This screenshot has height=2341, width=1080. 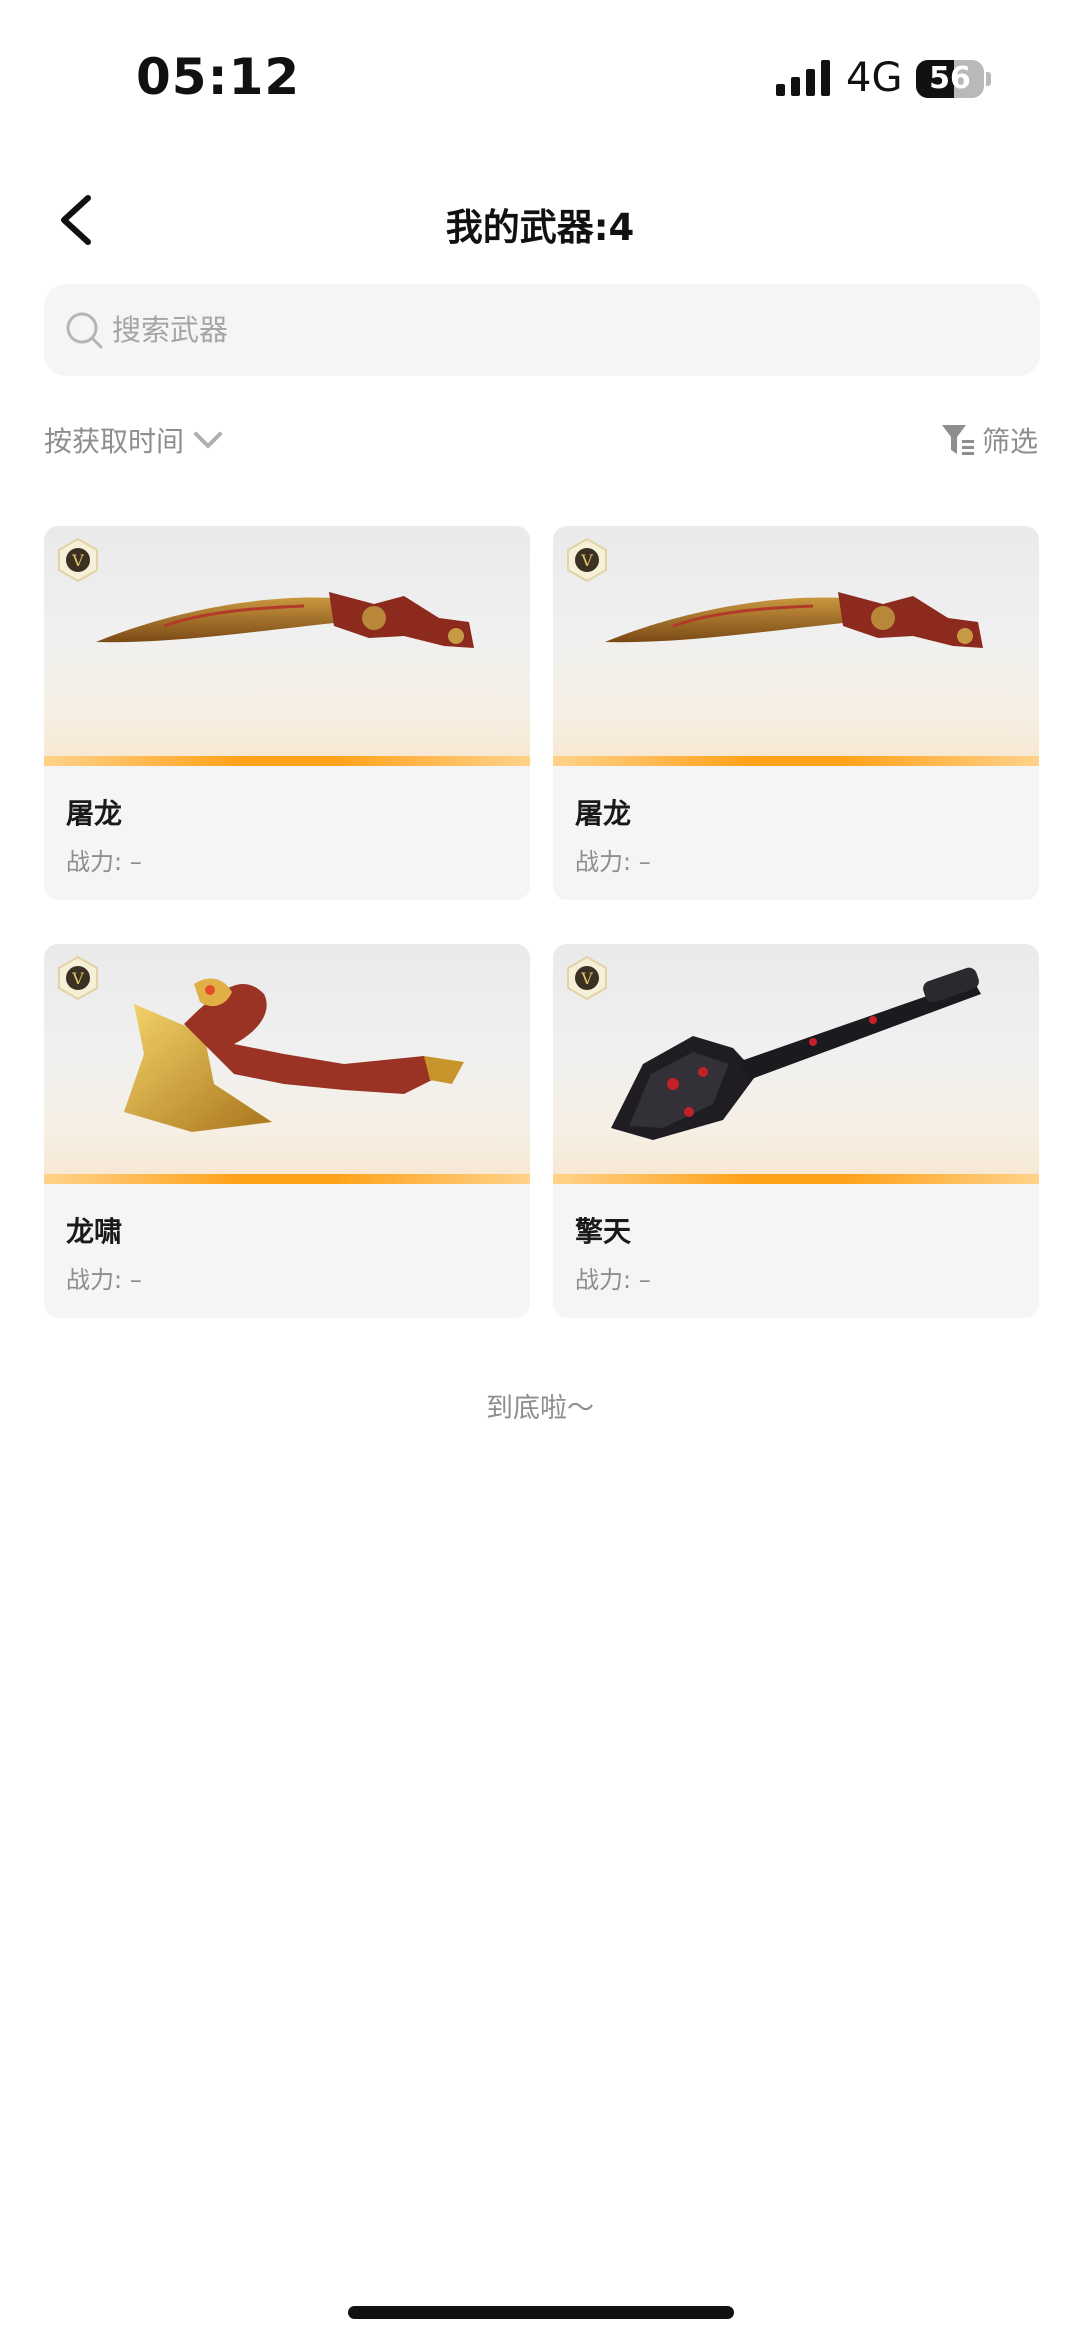 What do you see at coordinates (540, 75) in the screenshot?
I see `status-bar: 05:12 4G 56` at bounding box center [540, 75].